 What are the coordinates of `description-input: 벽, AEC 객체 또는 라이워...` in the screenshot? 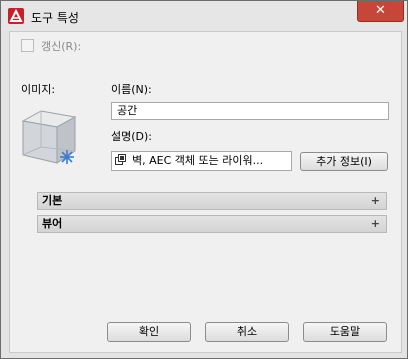 It's located at (201, 161).